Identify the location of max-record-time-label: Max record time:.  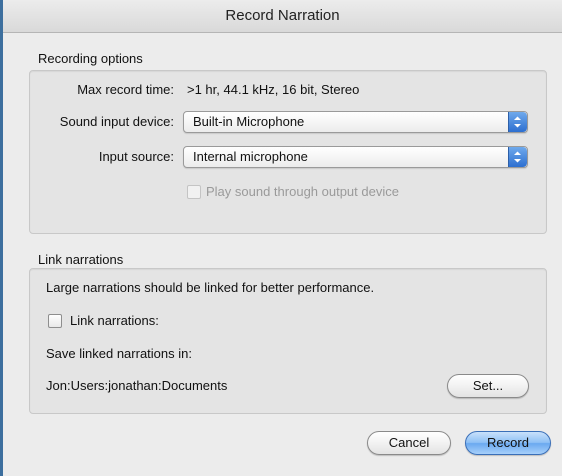
(125, 89).